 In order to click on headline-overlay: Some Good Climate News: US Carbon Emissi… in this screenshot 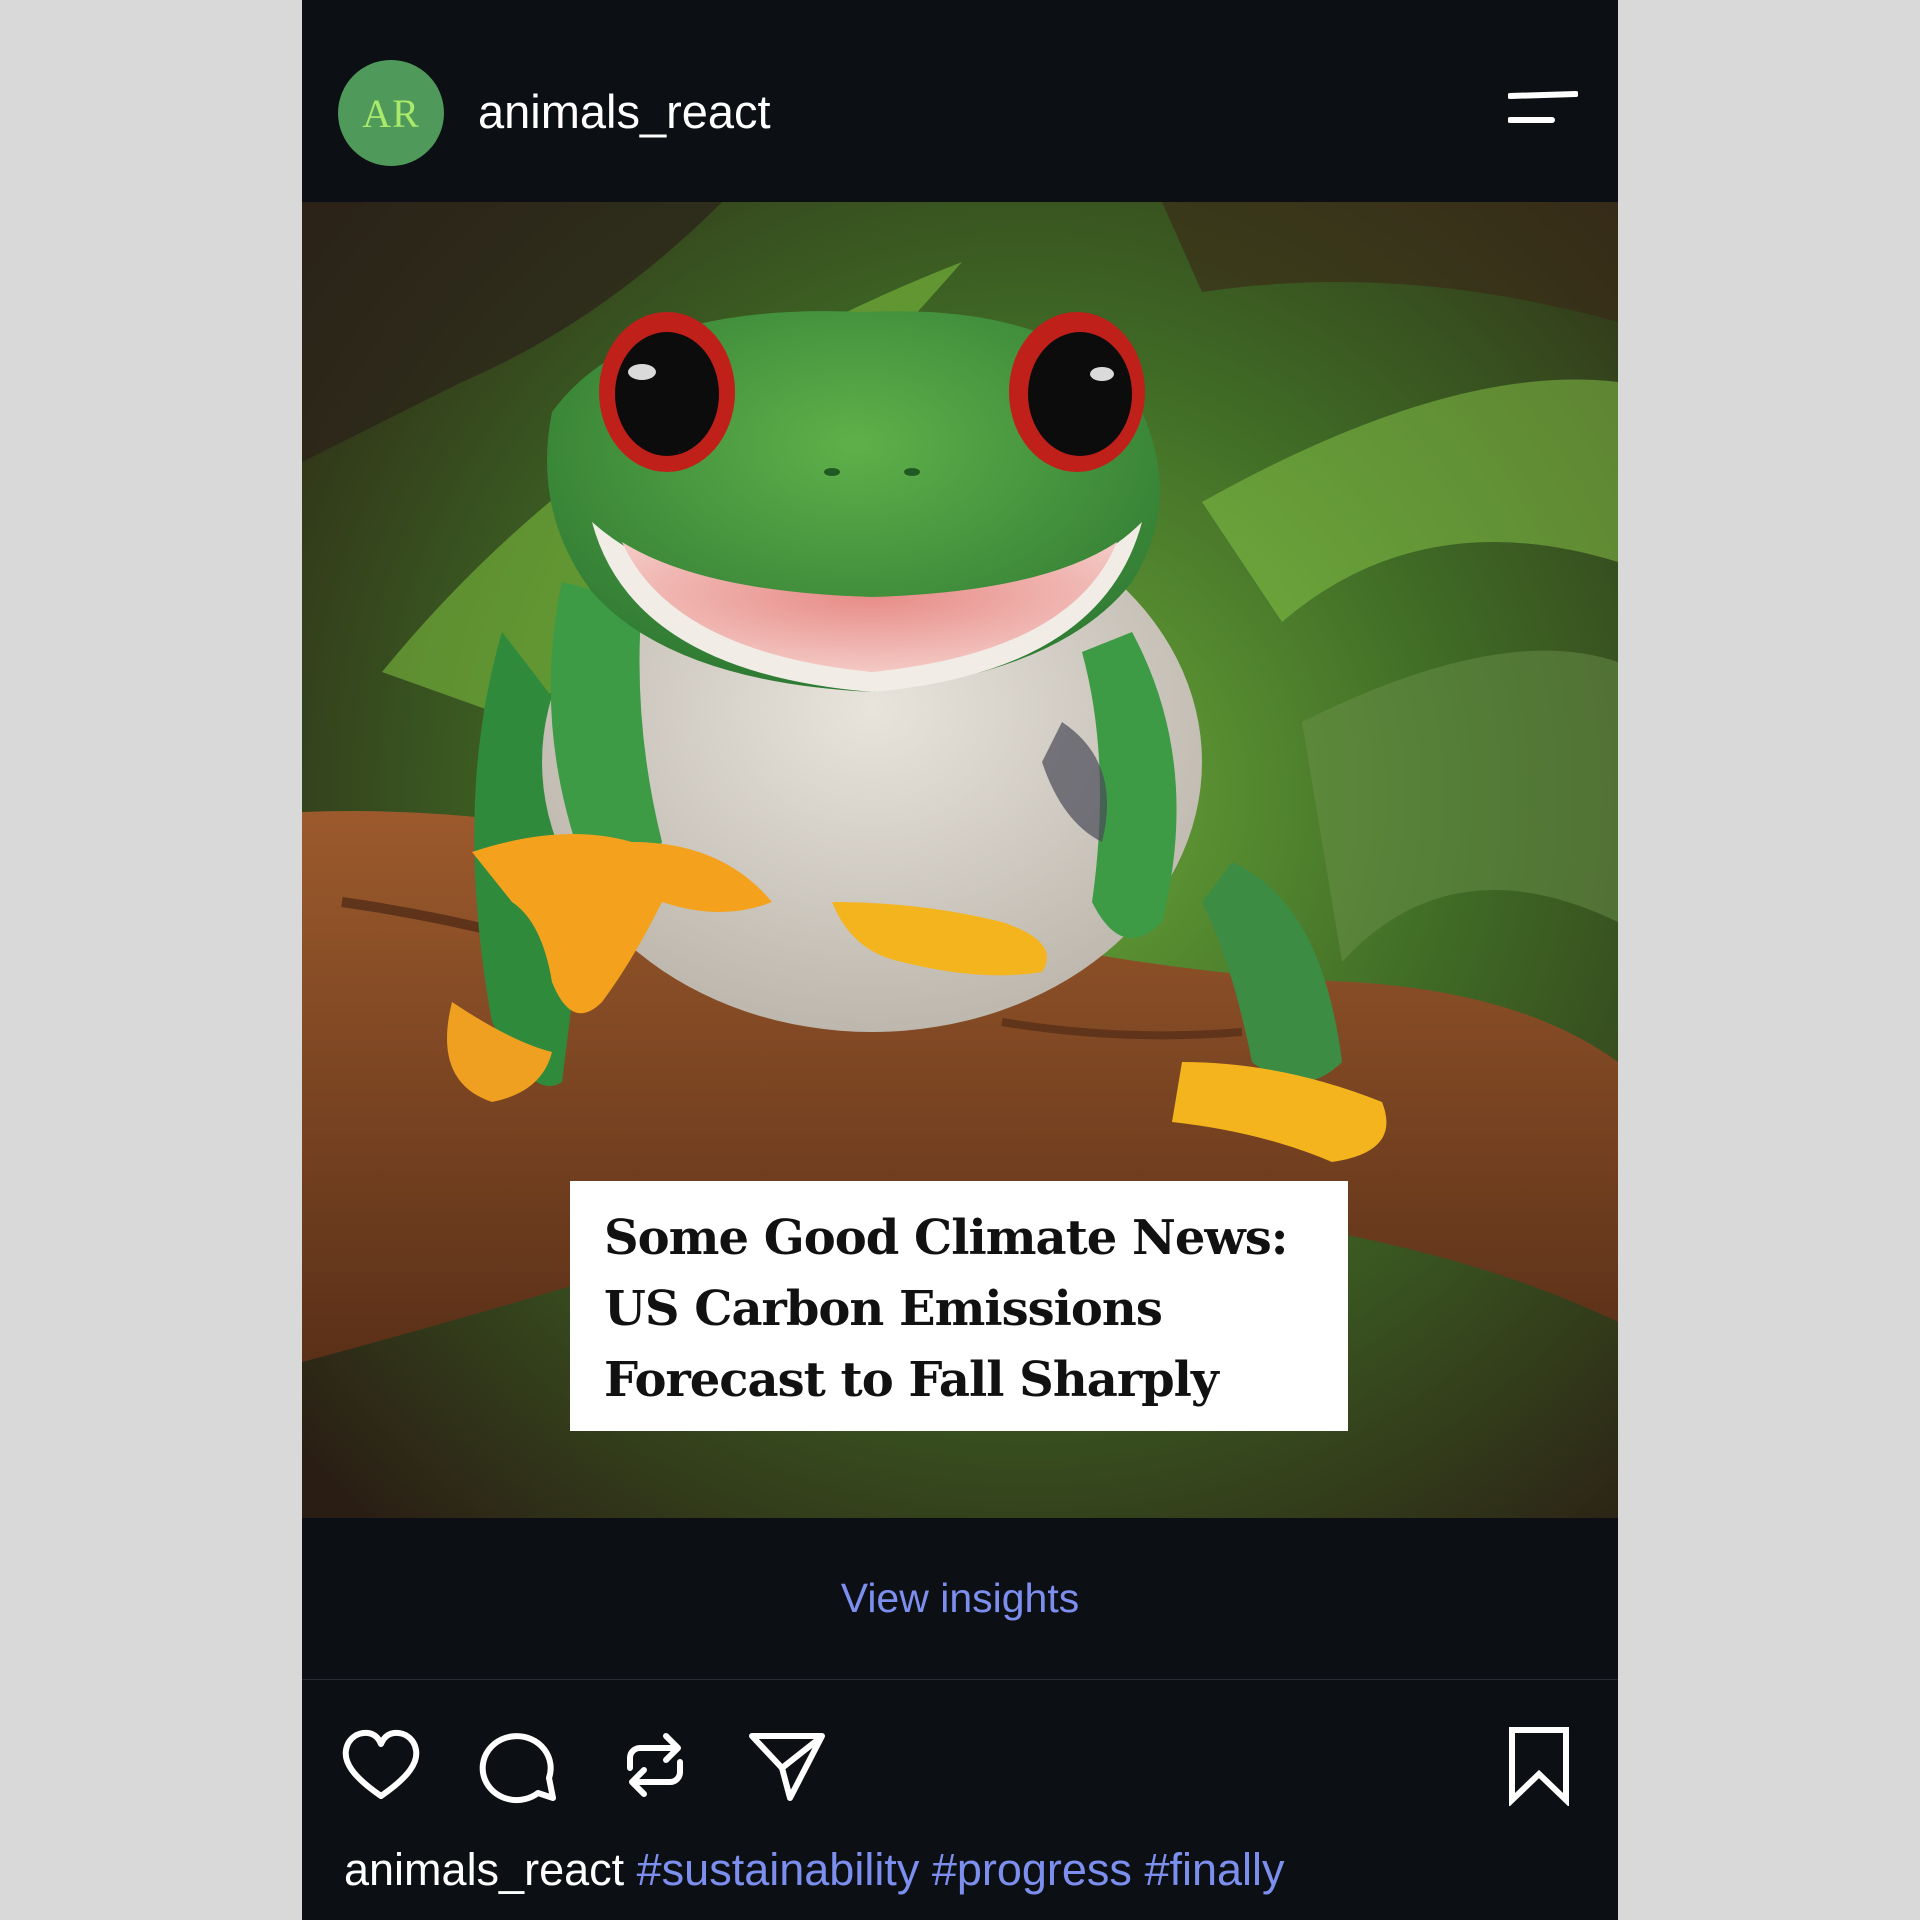, I will do `click(959, 1306)`.